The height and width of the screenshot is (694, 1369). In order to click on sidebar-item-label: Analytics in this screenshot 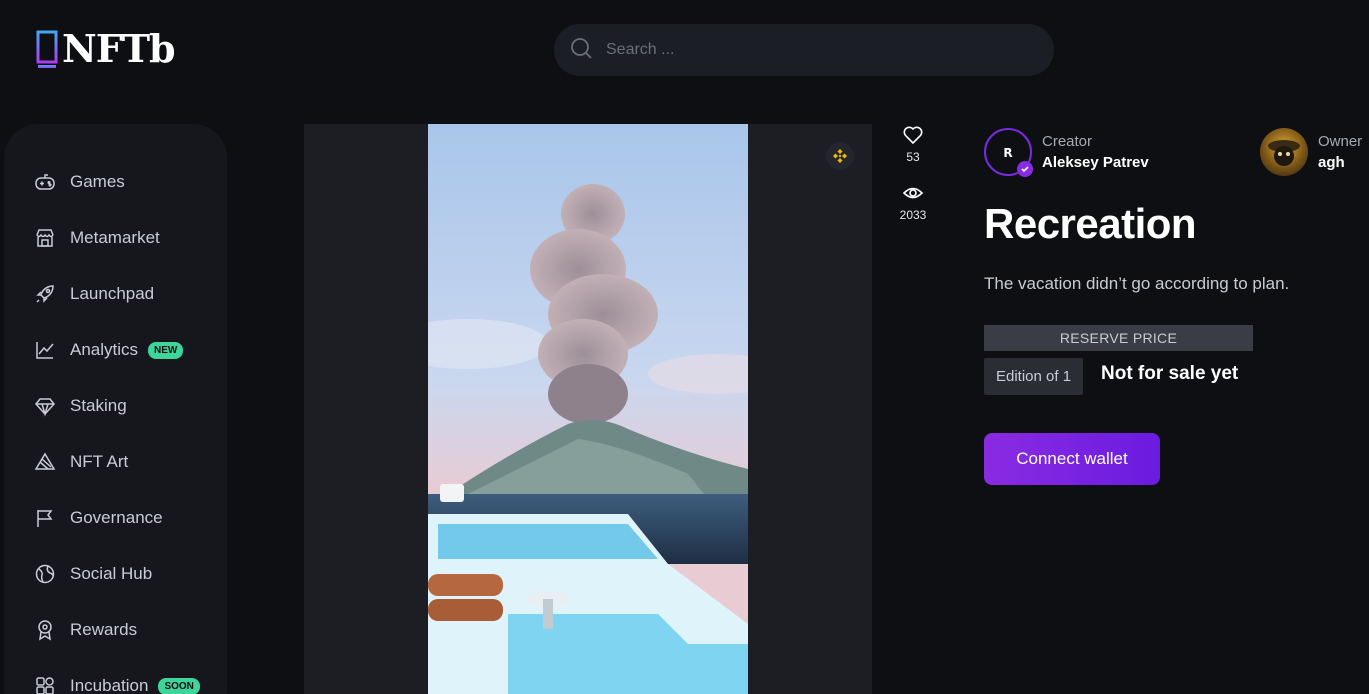, I will do `click(104, 349)`.